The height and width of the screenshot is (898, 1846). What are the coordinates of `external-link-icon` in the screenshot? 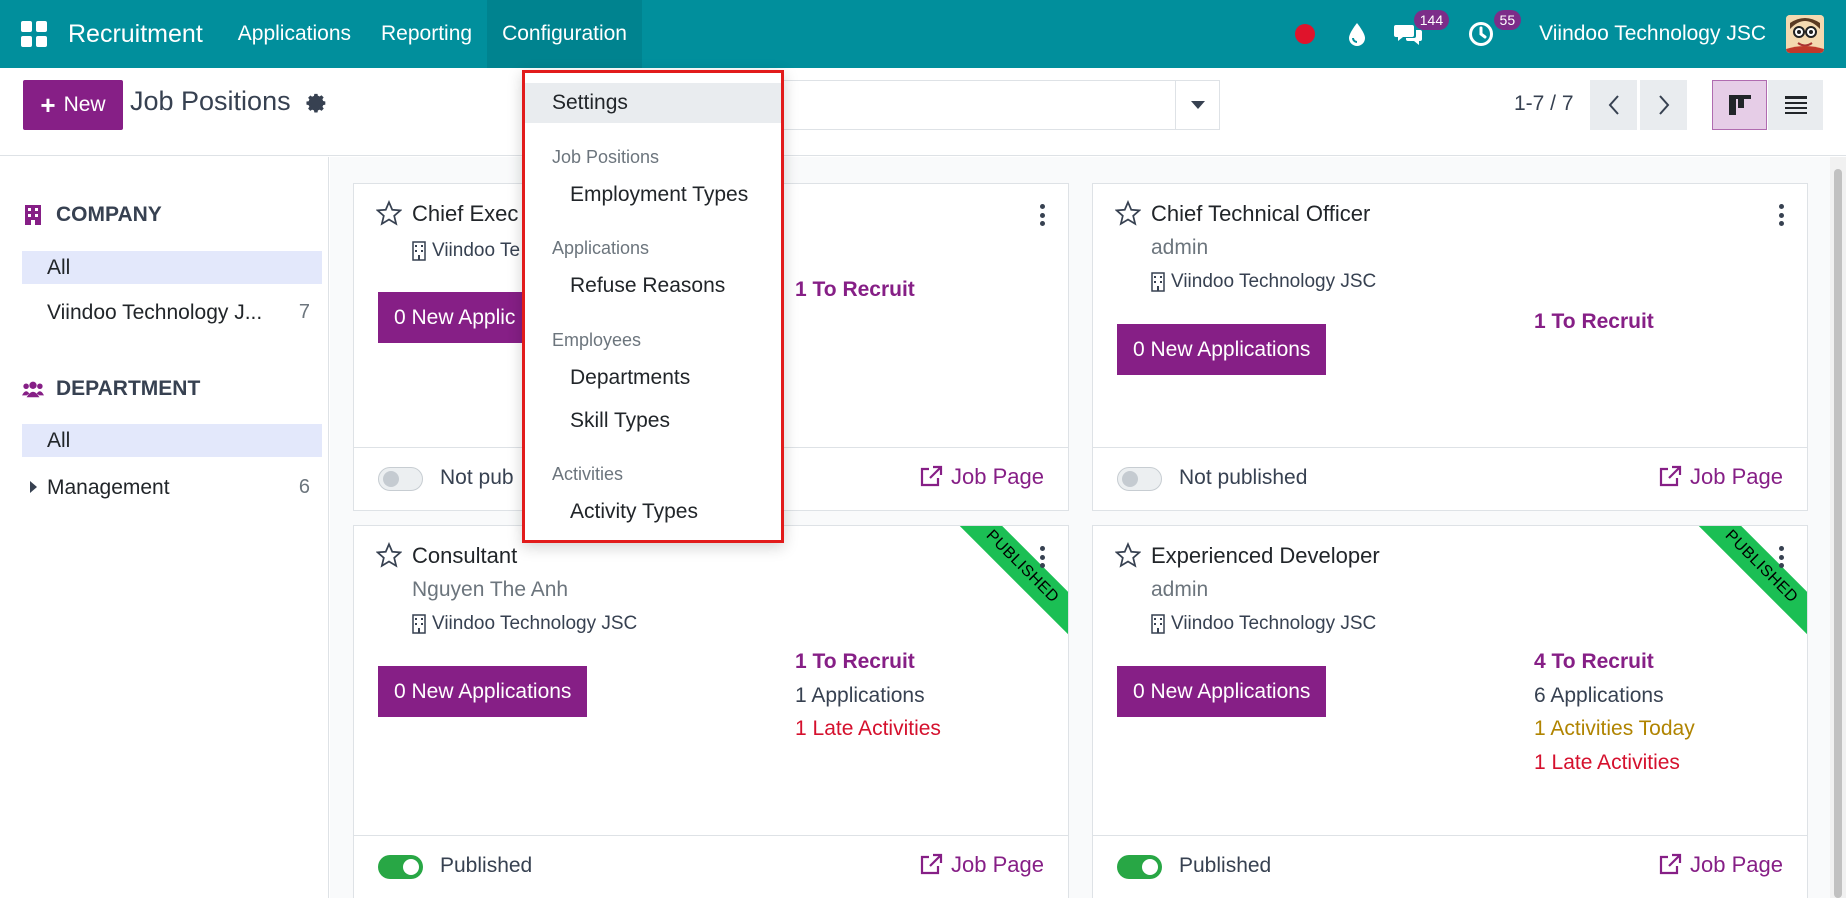 It's located at (1670, 864).